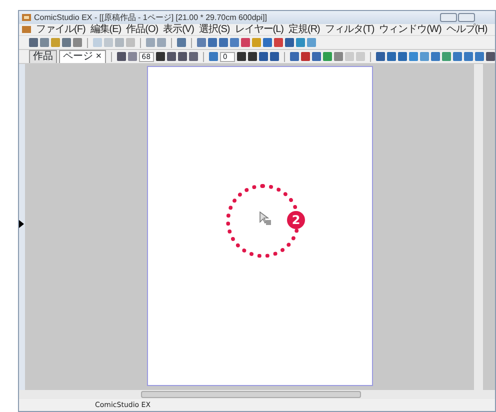  What do you see at coordinates (82, 56) in the screenshot?
I see `panel-tab: ページ ×` at bounding box center [82, 56].